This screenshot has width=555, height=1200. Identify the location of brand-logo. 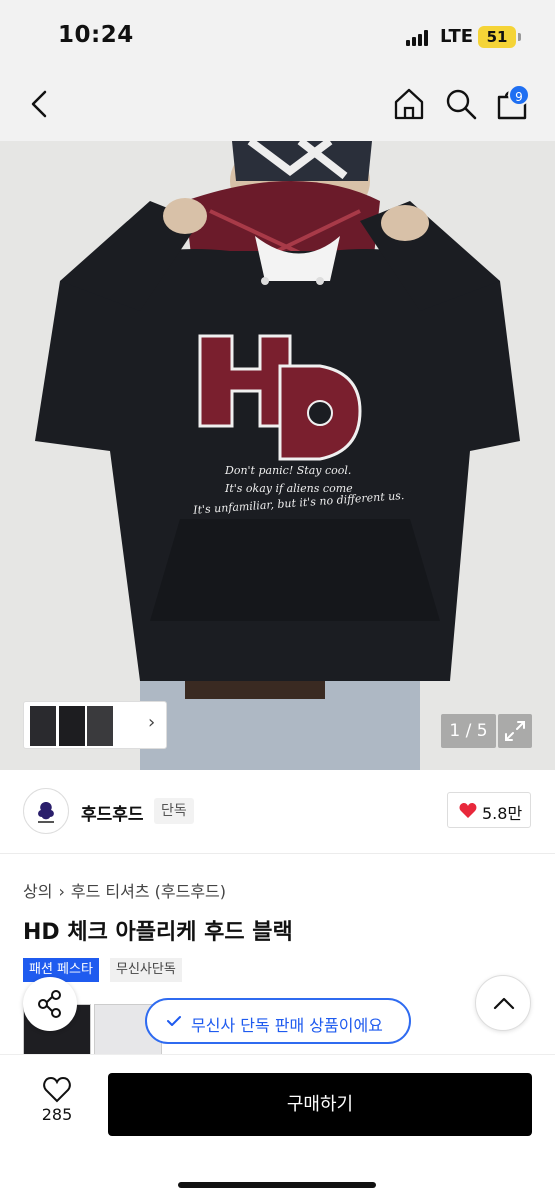
(46, 811).